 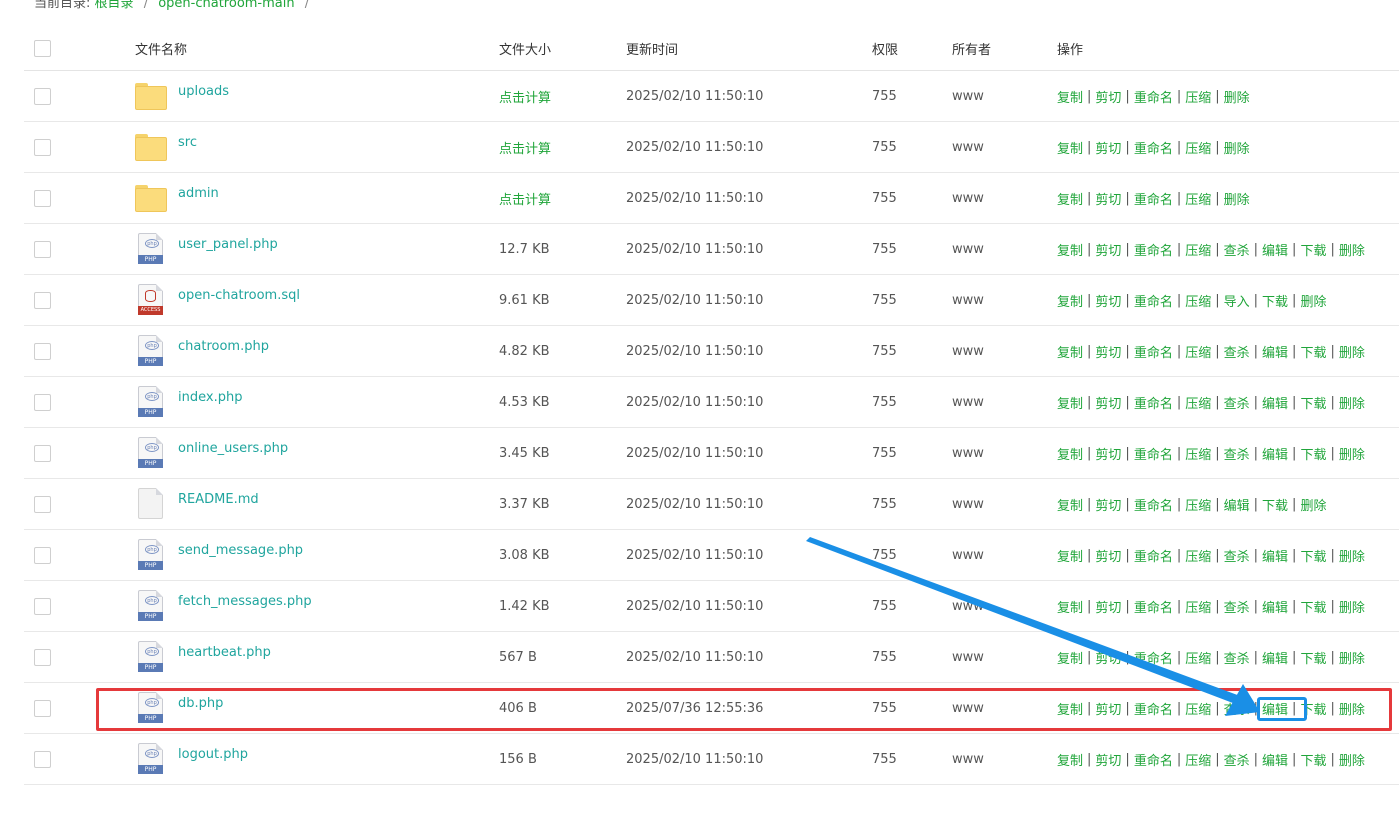 What do you see at coordinates (228, 244) in the screenshot?
I see `file-name-link: user_panel.php` at bounding box center [228, 244].